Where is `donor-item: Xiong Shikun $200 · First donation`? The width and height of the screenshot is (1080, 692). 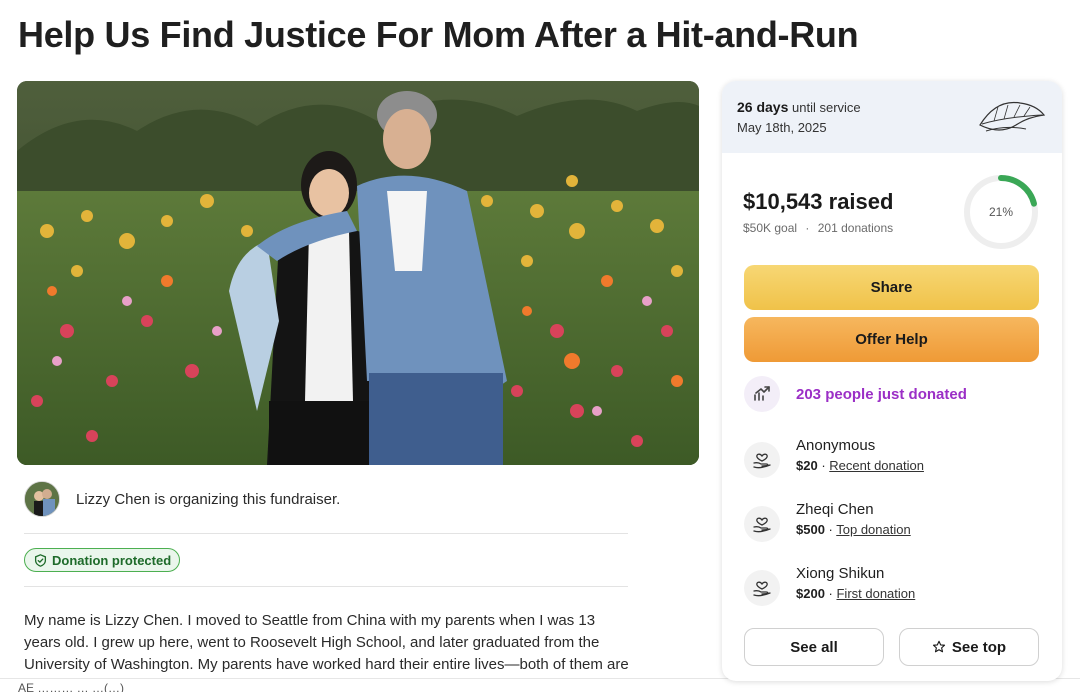
donor-item: Xiong Shikun $200 · First donation is located at coordinates (829, 585).